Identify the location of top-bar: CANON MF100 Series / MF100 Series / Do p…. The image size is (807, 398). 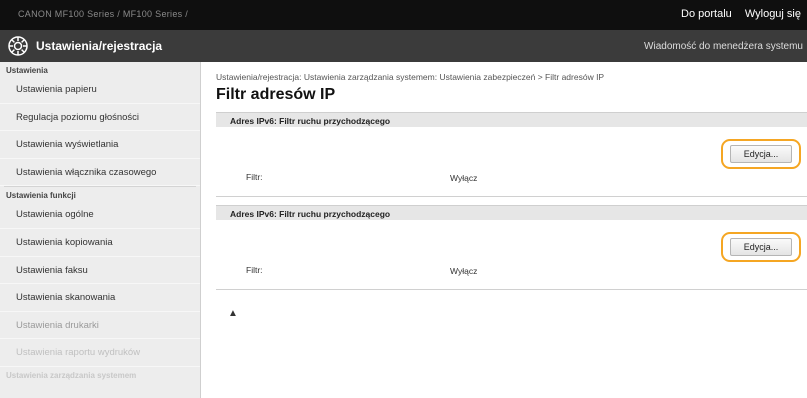
(403, 15).